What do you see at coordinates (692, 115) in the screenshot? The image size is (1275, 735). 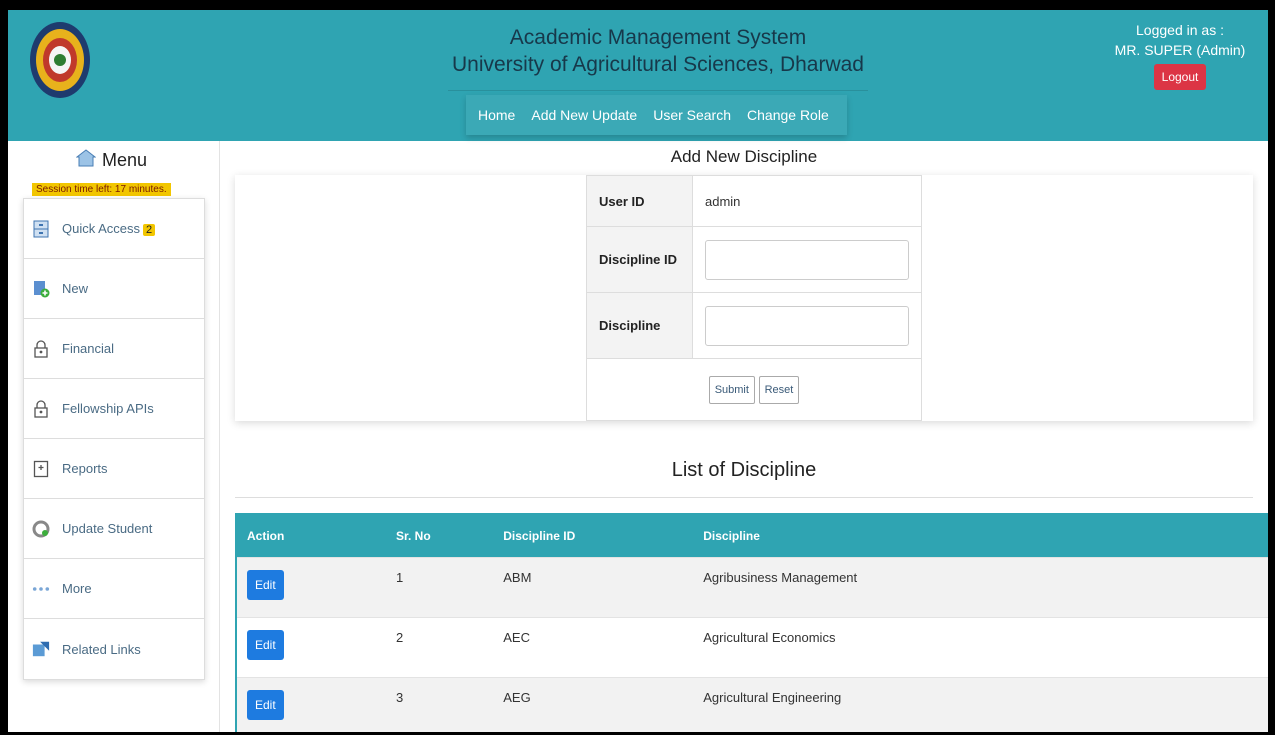 I see `nav-user-search: User Search` at bounding box center [692, 115].